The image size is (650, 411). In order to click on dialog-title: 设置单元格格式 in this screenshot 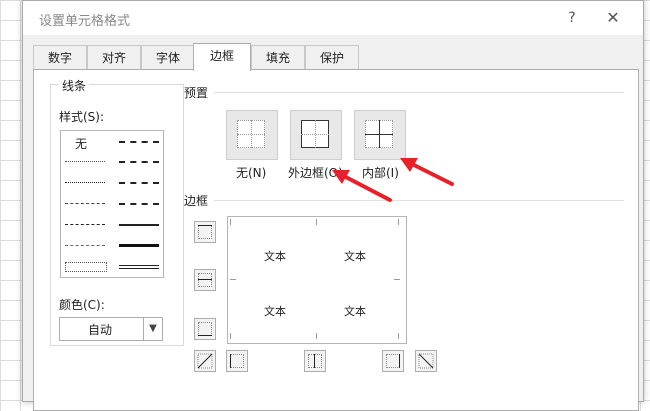, I will do `click(85, 21)`.